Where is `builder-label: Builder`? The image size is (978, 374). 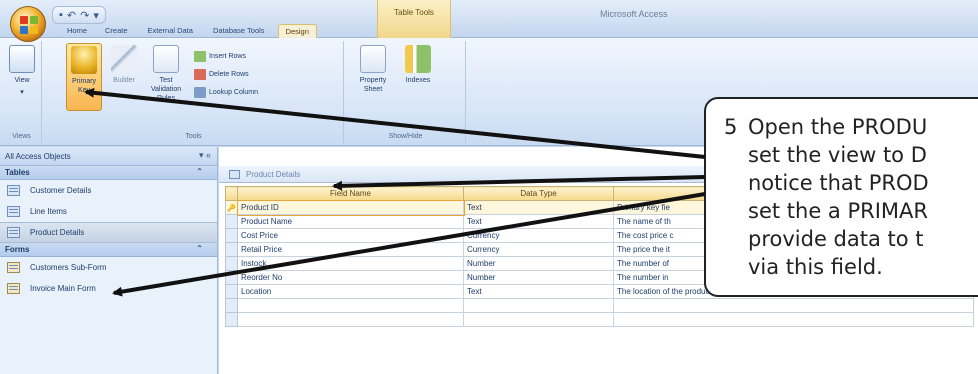
builder-label: Builder is located at coordinates (124, 80).